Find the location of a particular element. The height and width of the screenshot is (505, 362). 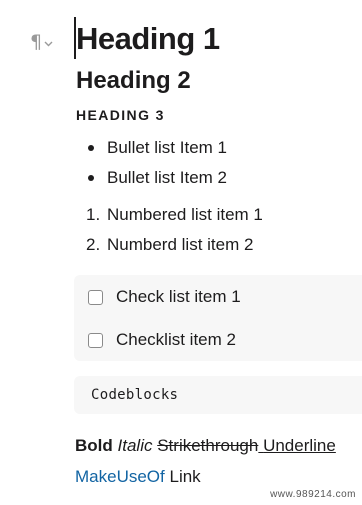

pilcrow-icon: ¶ is located at coordinates (36, 42).